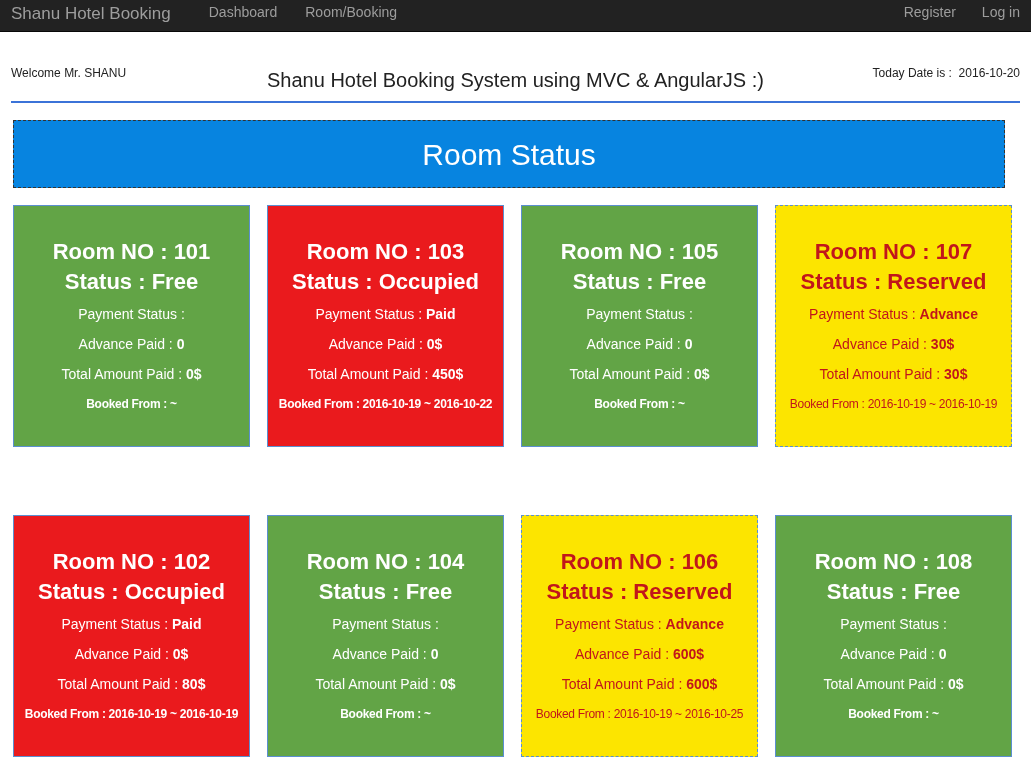 This screenshot has height=759, width=1031. What do you see at coordinates (385, 252) in the screenshot?
I see `room-number: Room NO : 103` at bounding box center [385, 252].